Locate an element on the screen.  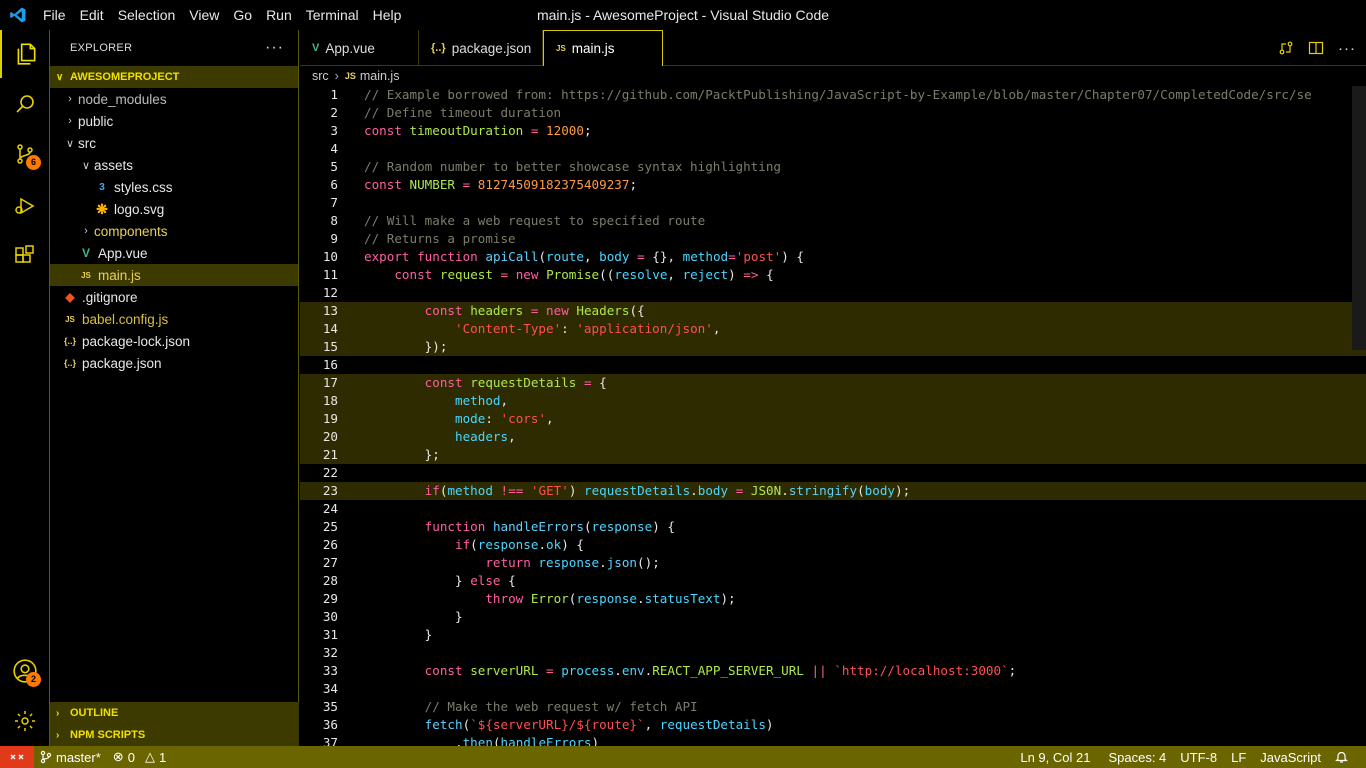
project-section-header: ∨ AWESOMEPROJECT is located at coordinates (174, 77).